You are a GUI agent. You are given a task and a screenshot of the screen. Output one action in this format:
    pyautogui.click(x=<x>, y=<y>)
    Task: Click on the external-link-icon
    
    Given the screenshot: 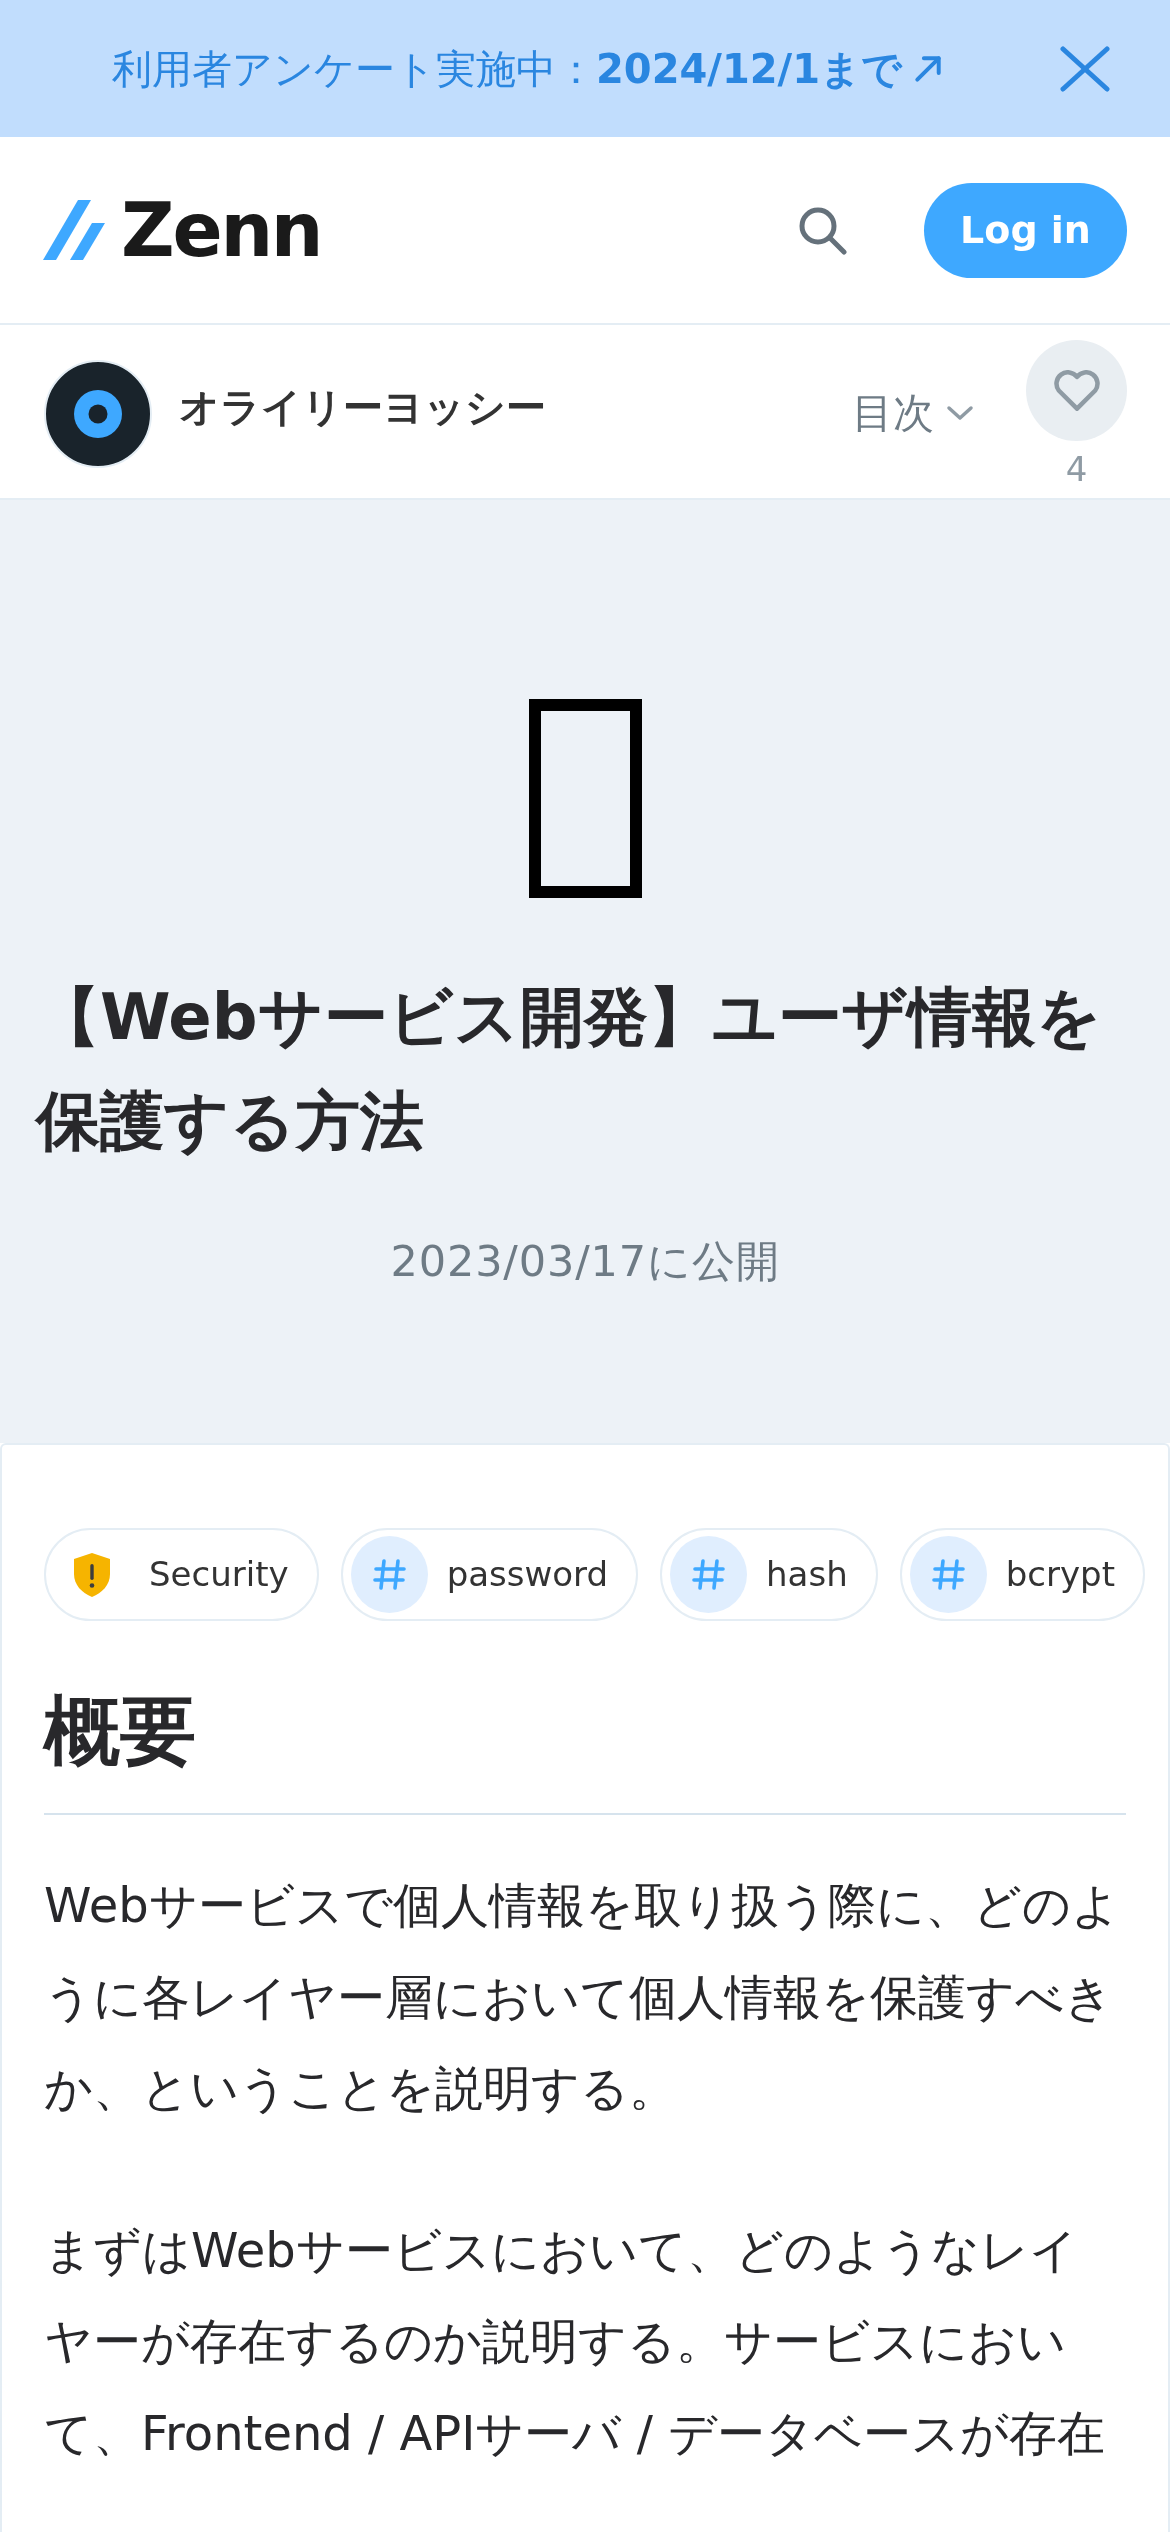 What is the action you would take?
    pyautogui.click(x=928, y=68)
    